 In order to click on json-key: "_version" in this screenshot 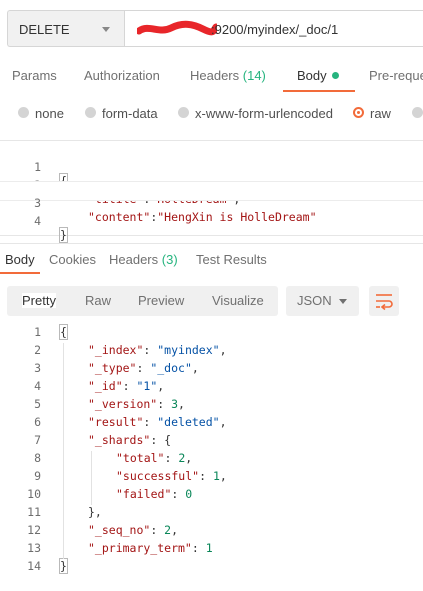, I will do `click(123, 404)`.